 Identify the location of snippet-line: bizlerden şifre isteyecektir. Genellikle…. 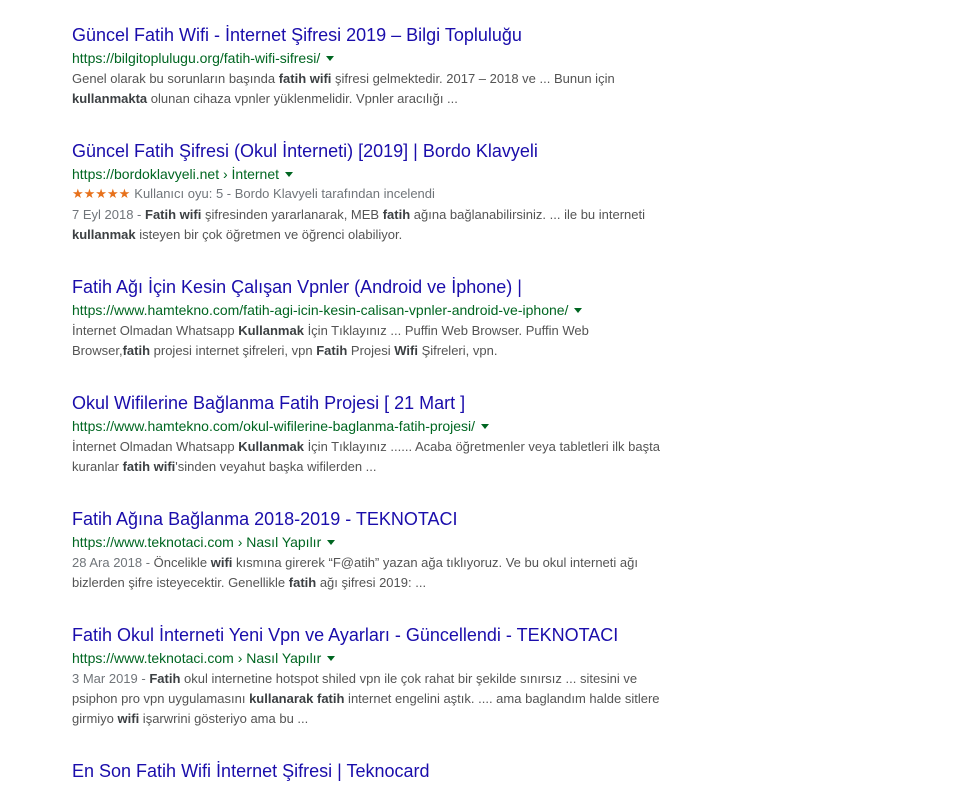
(372, 583).